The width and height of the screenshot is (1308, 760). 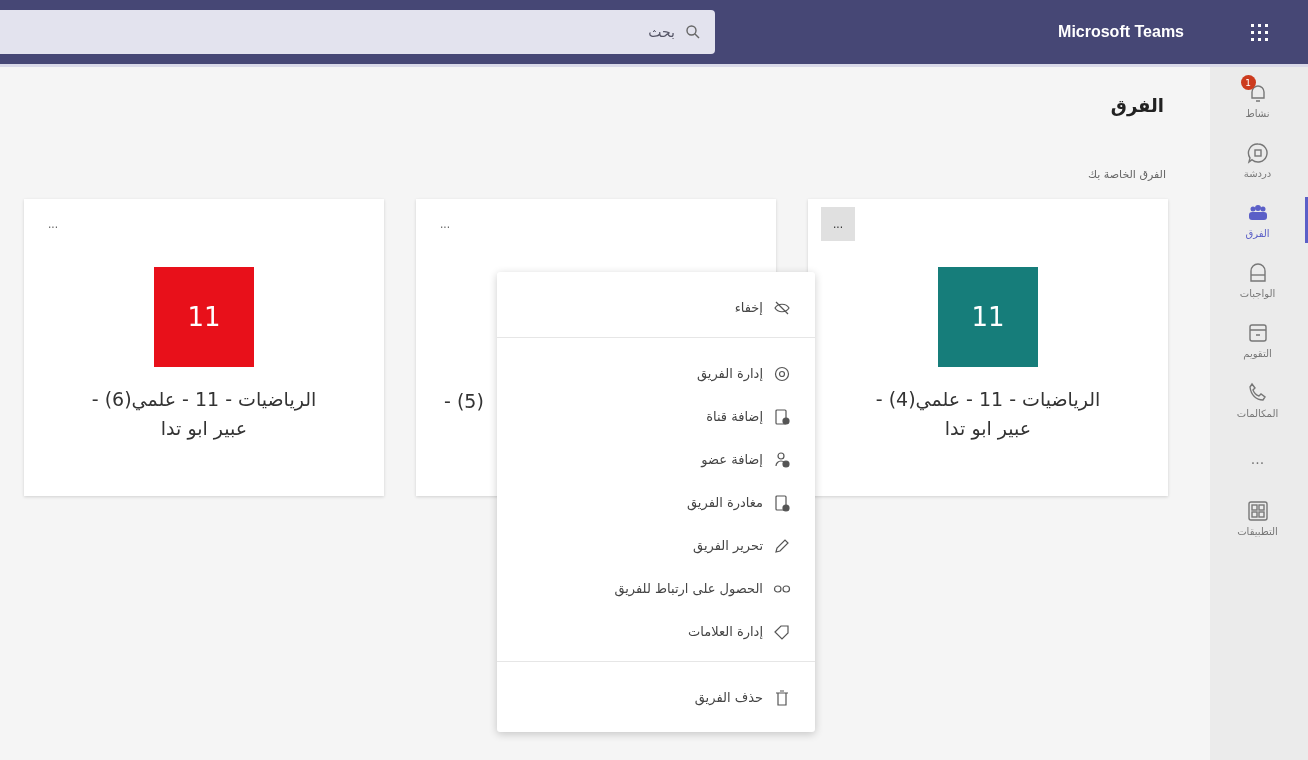 I want to click on chat-icon, so click(x=1257, y=153).